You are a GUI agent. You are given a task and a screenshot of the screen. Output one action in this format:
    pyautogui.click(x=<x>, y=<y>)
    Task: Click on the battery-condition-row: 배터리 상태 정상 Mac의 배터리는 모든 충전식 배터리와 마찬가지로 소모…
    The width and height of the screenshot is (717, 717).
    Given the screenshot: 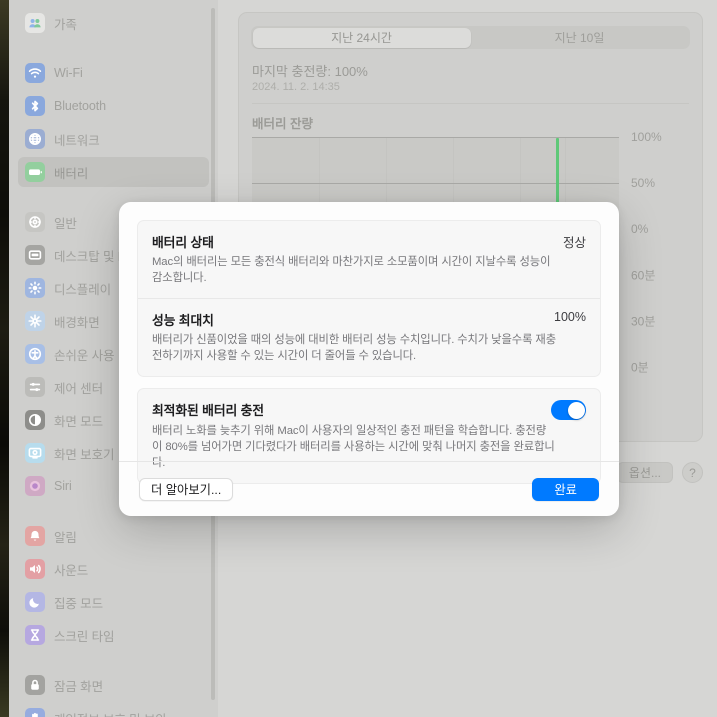 What is the action you would take?
    pyautogui.click(x=369, y=259)
    